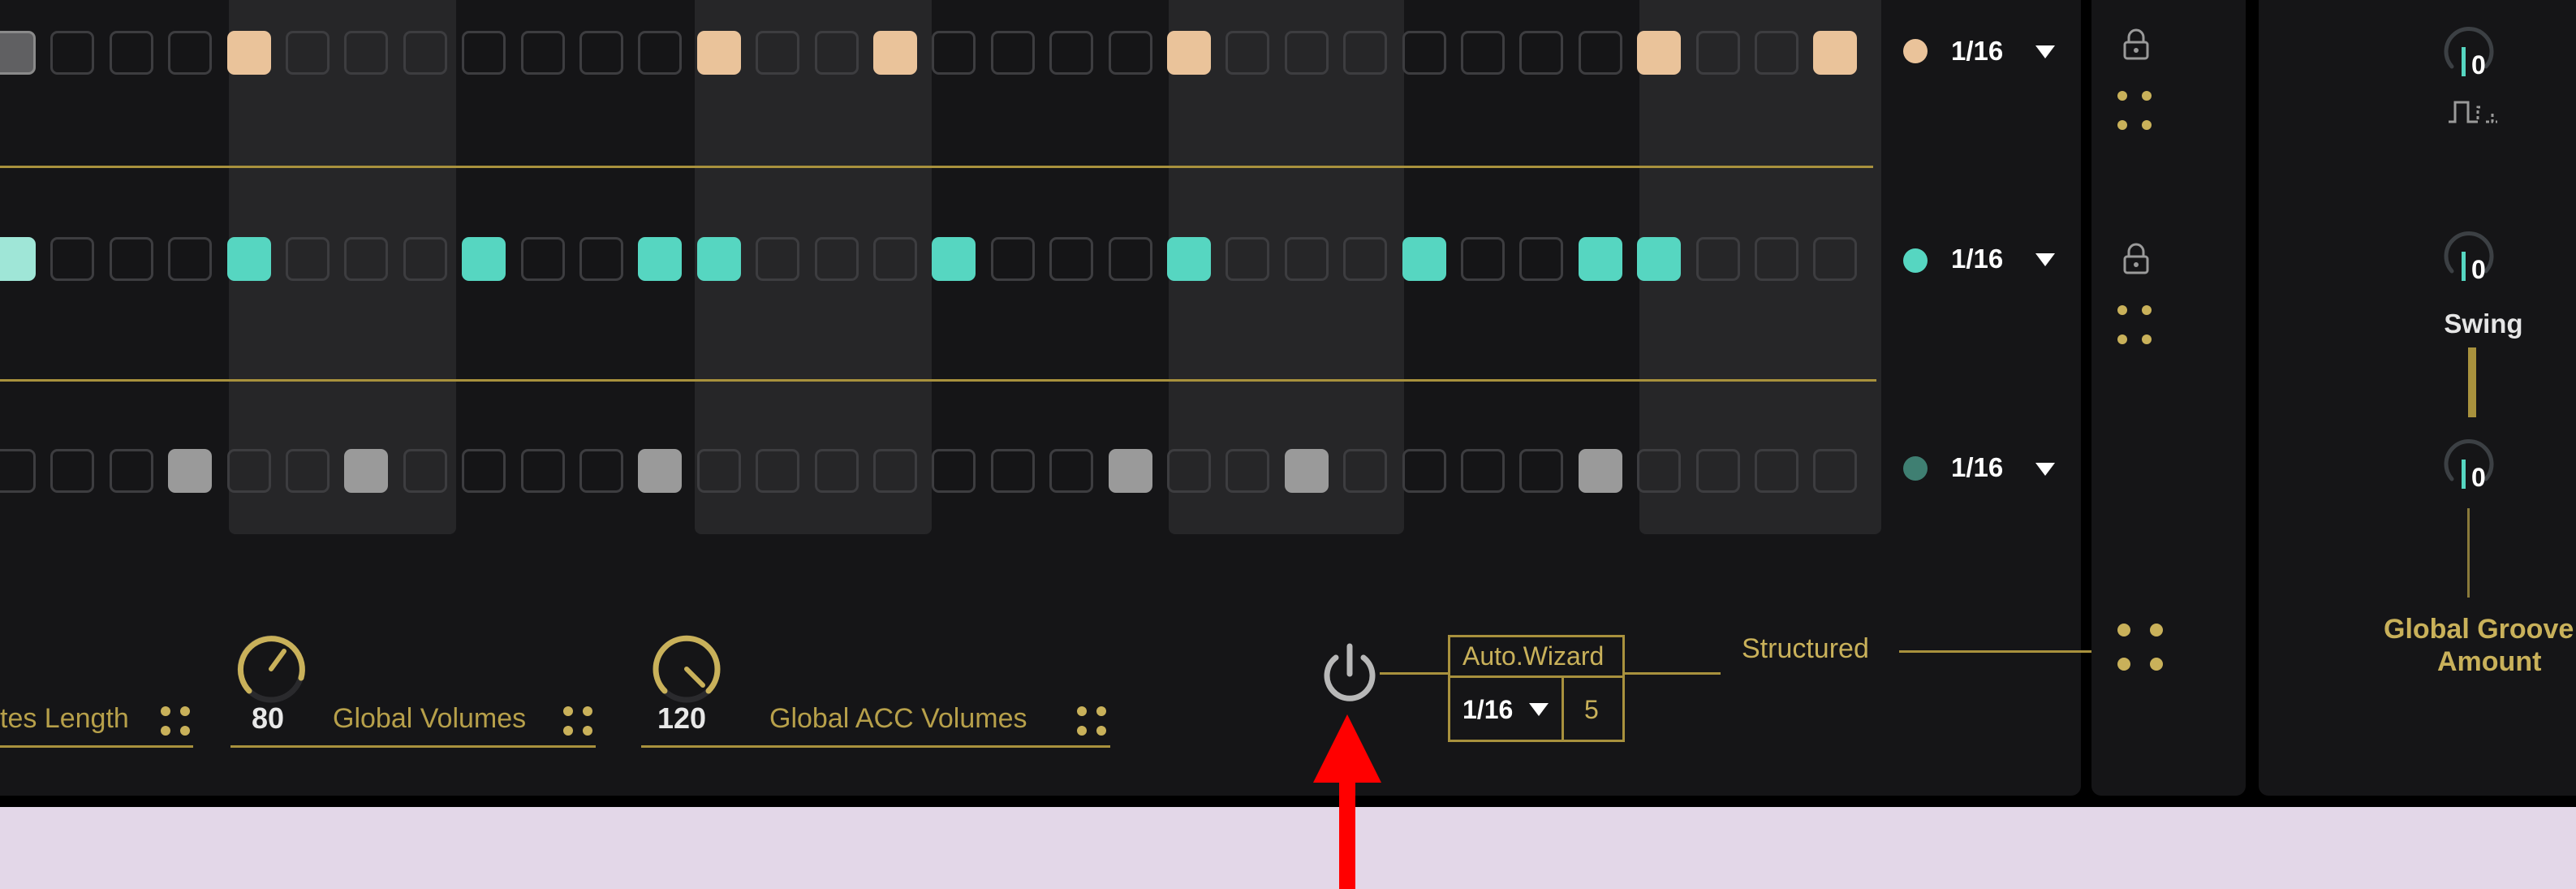 This screenshot has width=2576, height=889. What do you see at coordinates (1977, 51) in the screenshot?
I see `lane-1-rate: 1/16` at bounding box center [1977, 51].